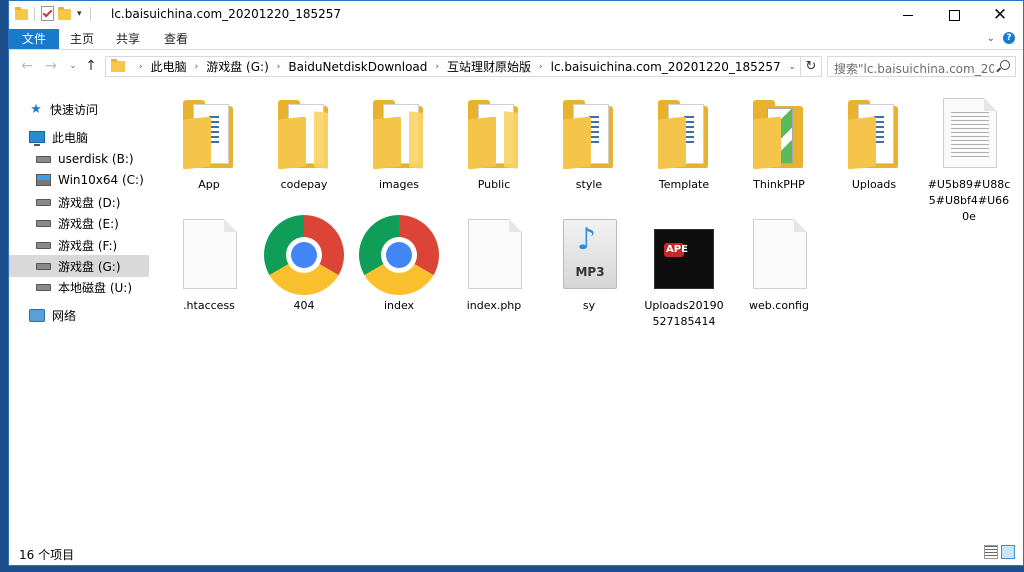  Describe the element at coordinates (47, 13) in the screenshot. I see `properties-icon` at that location.